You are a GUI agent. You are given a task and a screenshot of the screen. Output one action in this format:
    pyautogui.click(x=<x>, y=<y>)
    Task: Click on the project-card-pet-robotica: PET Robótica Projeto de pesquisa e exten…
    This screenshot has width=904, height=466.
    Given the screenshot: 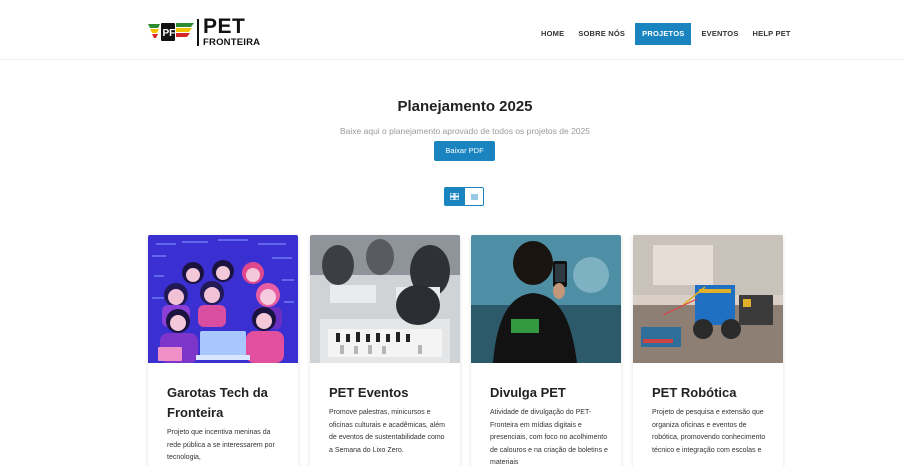 What is the action you would take?
    pyautogui.click(x=708, y=350)
    